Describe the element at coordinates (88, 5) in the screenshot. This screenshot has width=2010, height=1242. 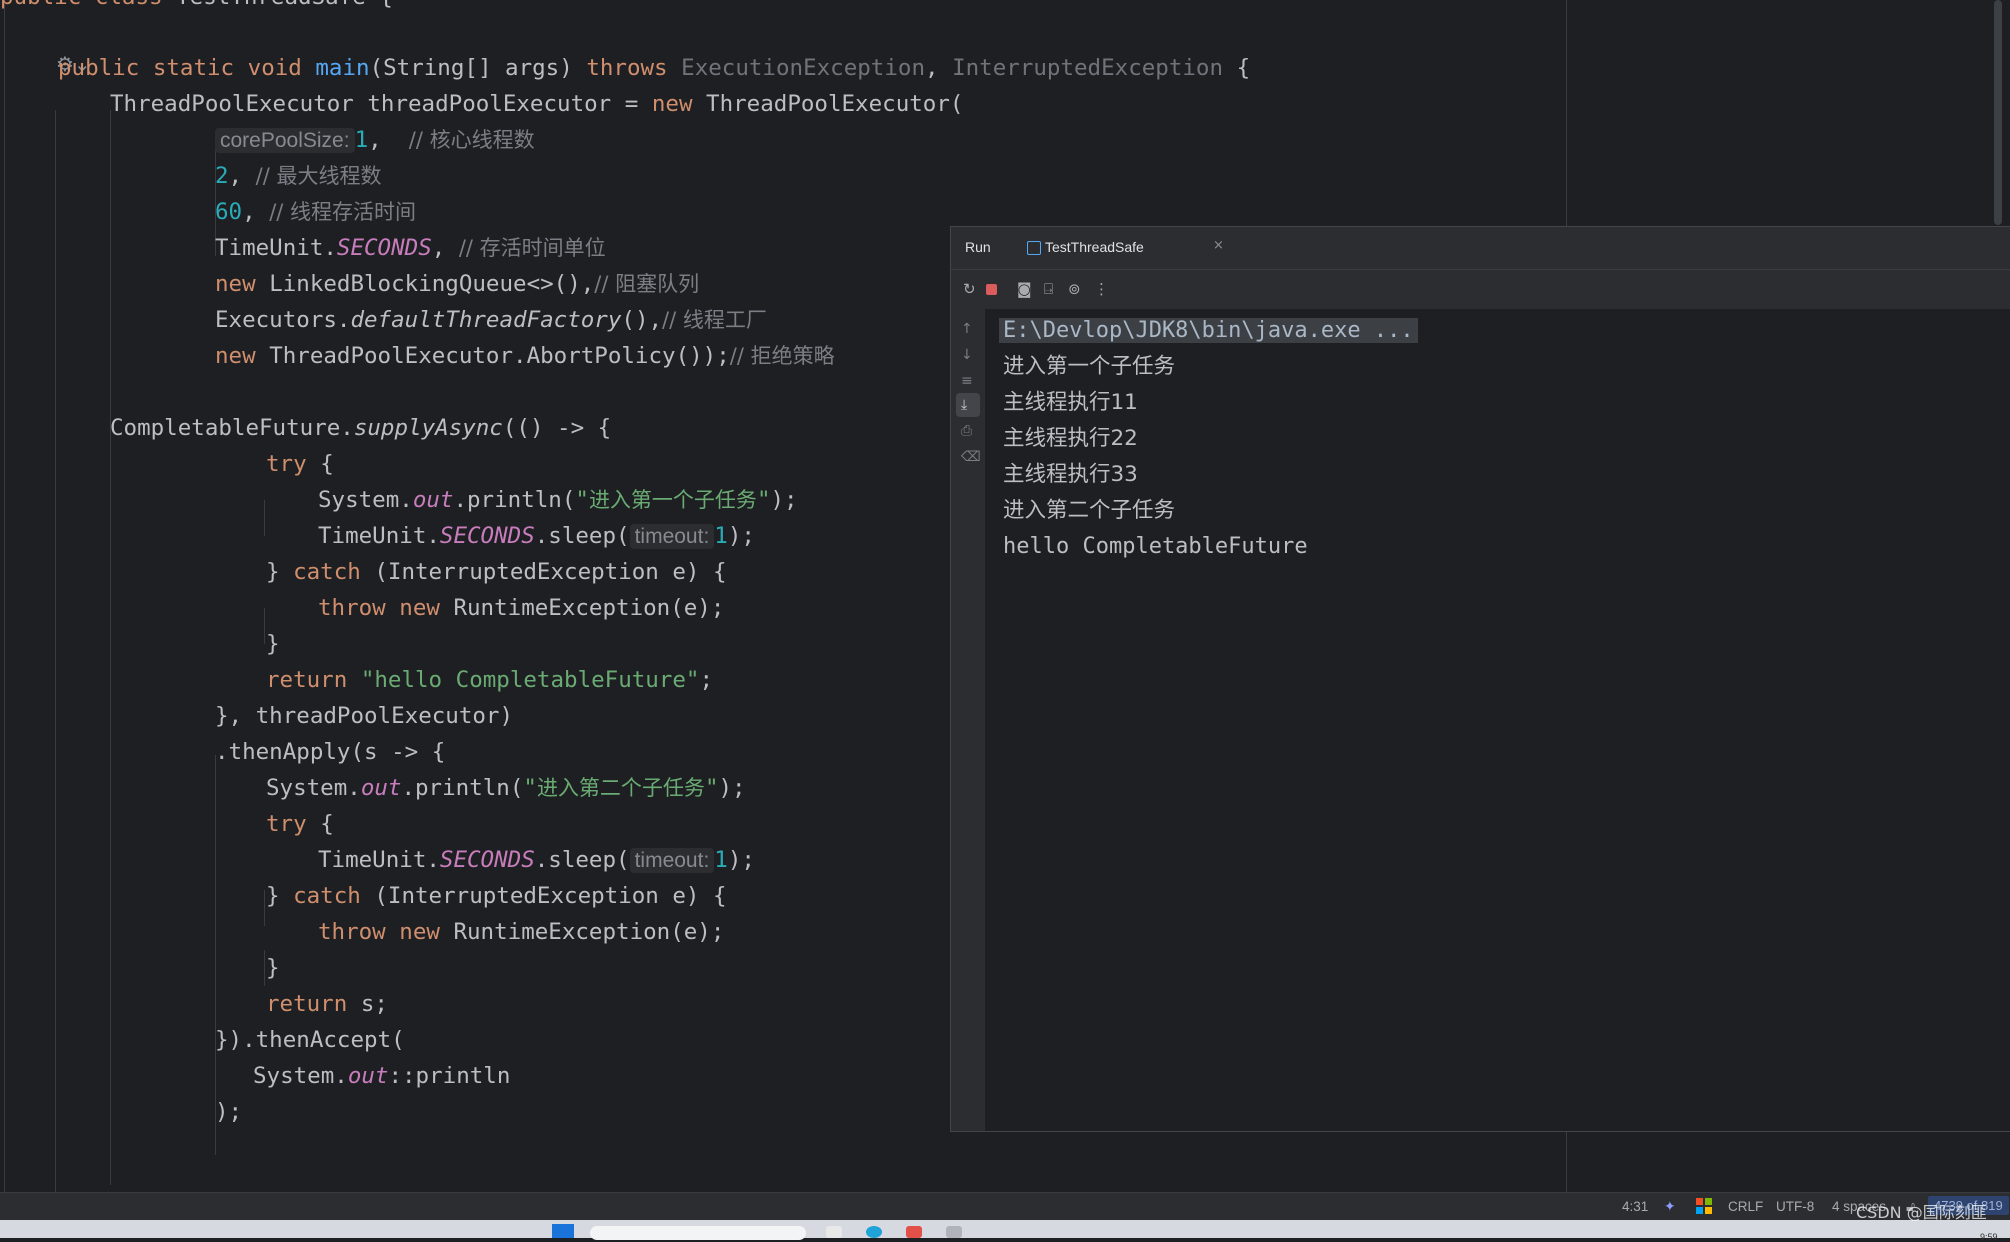
I see `code-token: public class` at that location.